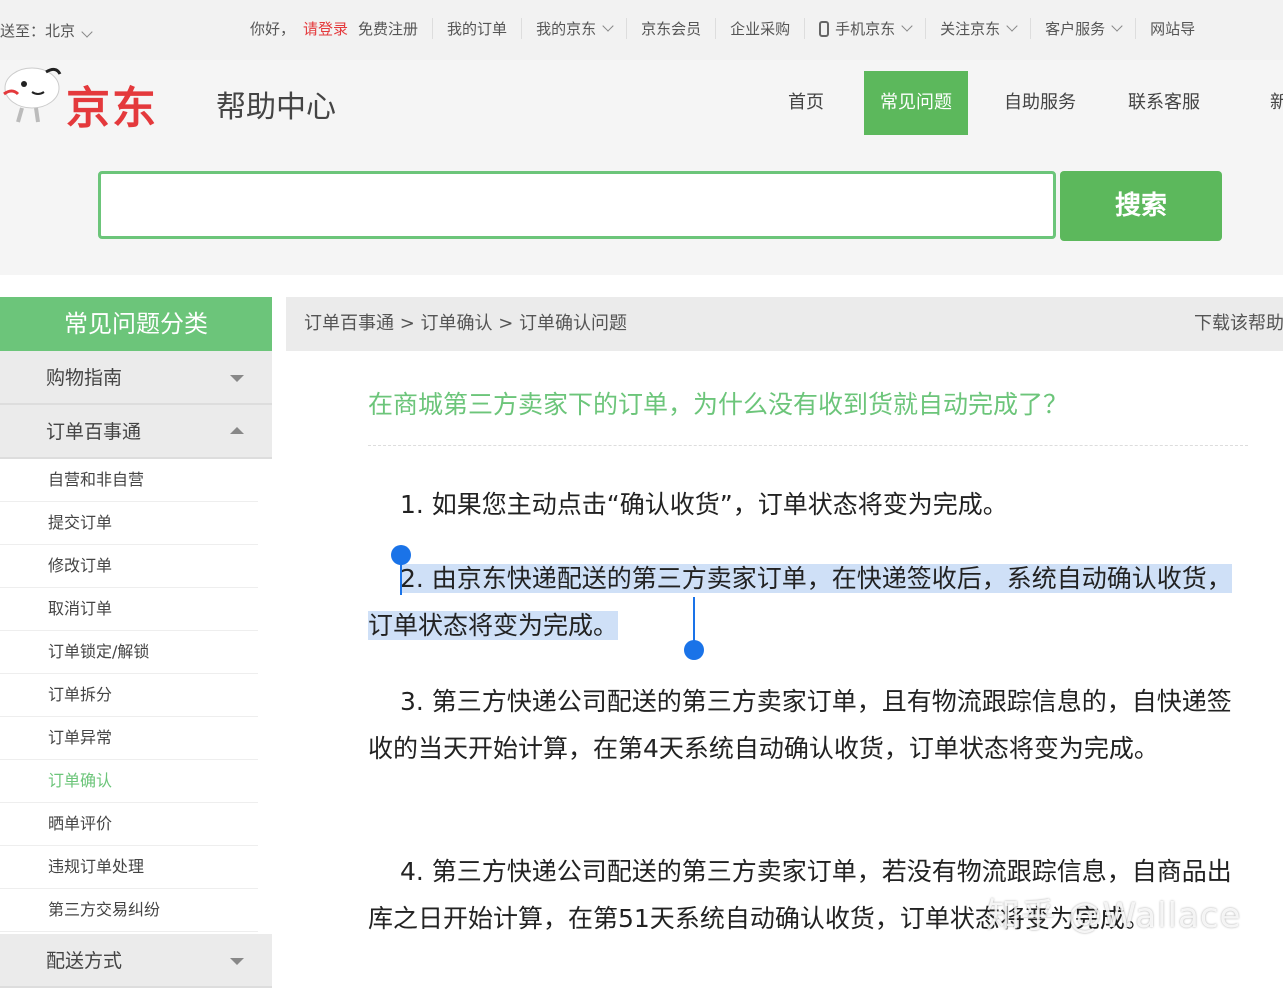  I want to click on my-jd-label: 我的京东, so click(566, 29).